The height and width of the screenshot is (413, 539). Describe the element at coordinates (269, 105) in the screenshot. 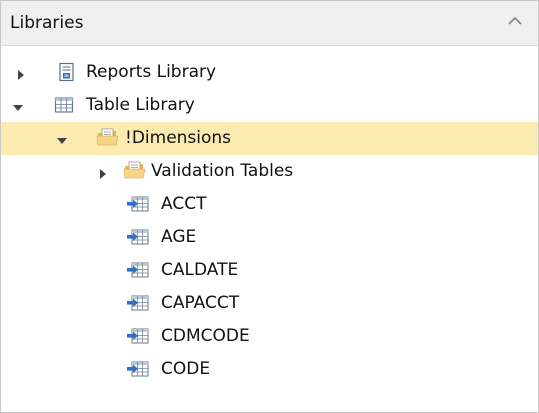

I see `tree-item-table-library: Table Library` at that location.